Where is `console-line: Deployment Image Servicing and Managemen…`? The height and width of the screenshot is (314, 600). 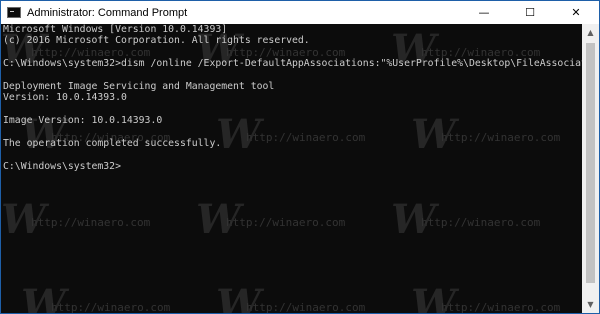 console-line: Deployment Image Servicing and Managemen… is located at coordinates (139, 86).